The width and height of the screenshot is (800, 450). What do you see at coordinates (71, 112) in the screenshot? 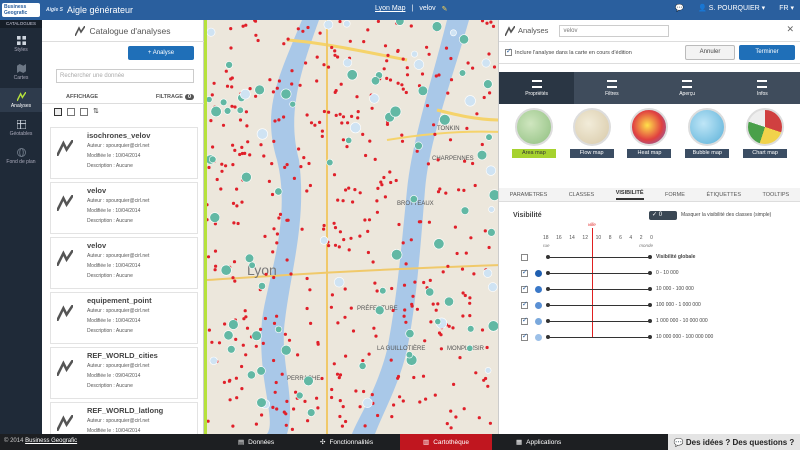
I see `list-view-icon` at bounding box center [71, 112].